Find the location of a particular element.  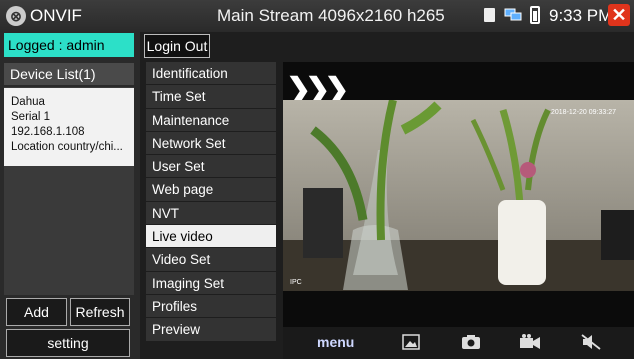

refresh-button: Refresh is located at coordinates (100, 312).